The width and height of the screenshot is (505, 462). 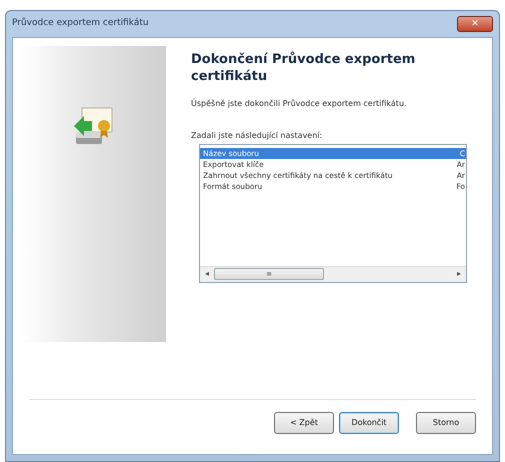 I want to click on scroll-right-button: ▸, so click(x=459, y=274).